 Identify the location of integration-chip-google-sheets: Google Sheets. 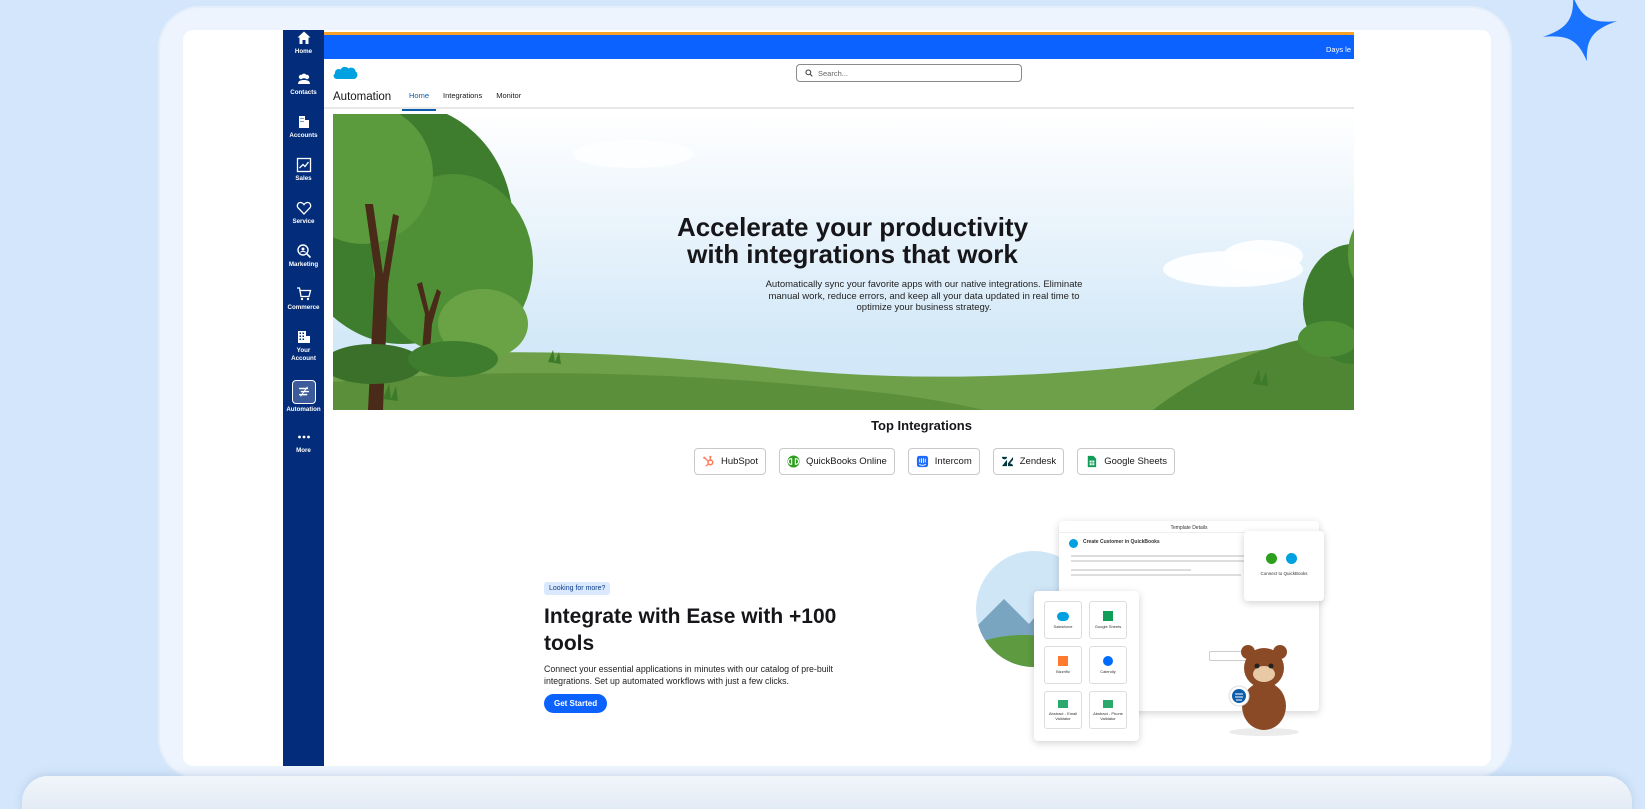
(1126, 461).